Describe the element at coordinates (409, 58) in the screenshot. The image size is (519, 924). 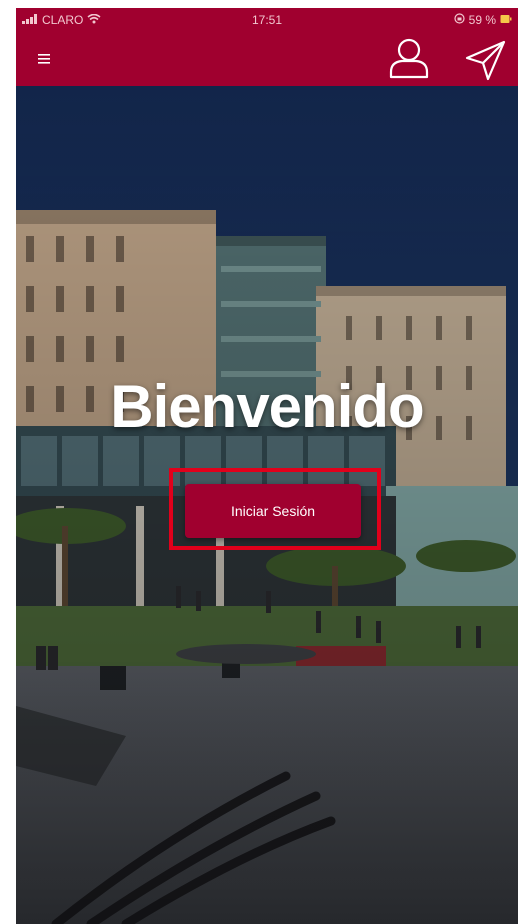
I see `user-icon` at that location.